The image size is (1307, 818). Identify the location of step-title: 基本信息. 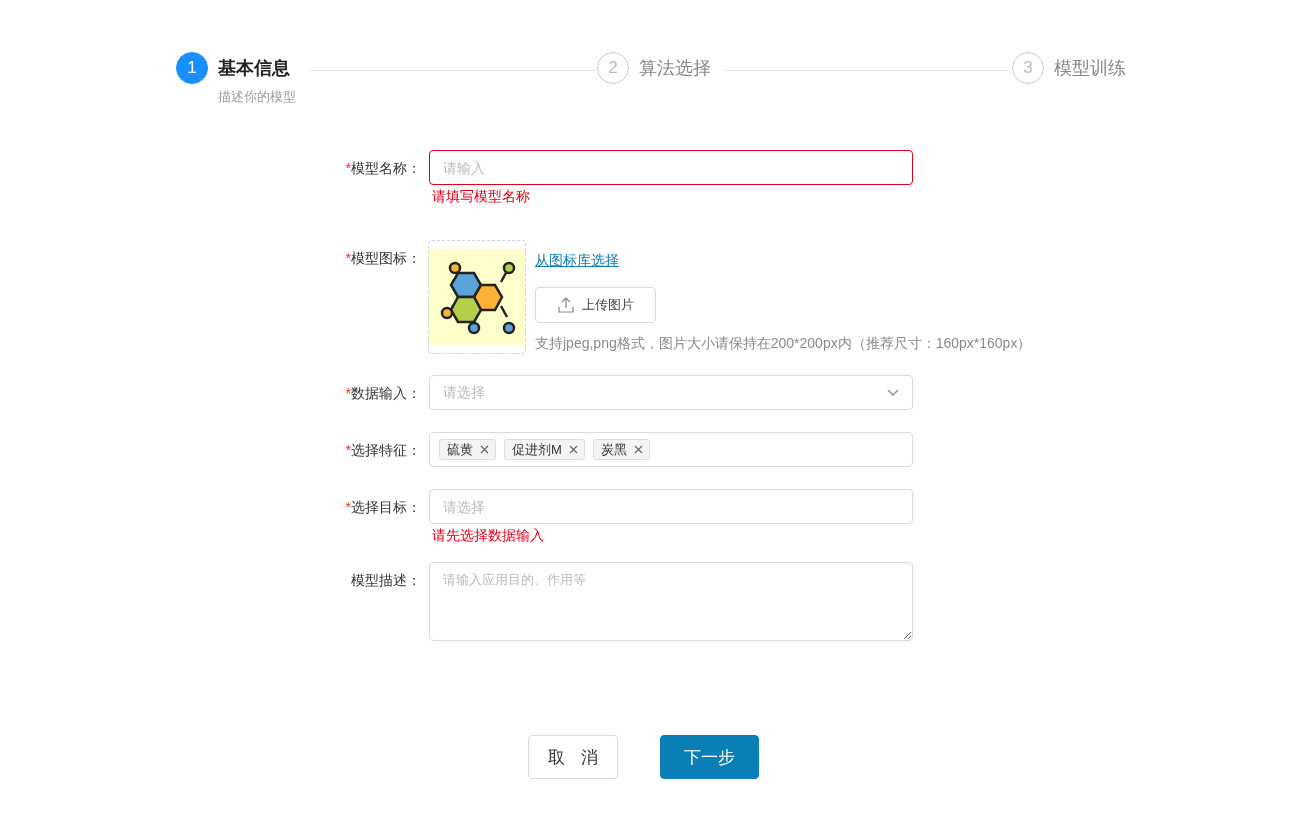
(254, 68).